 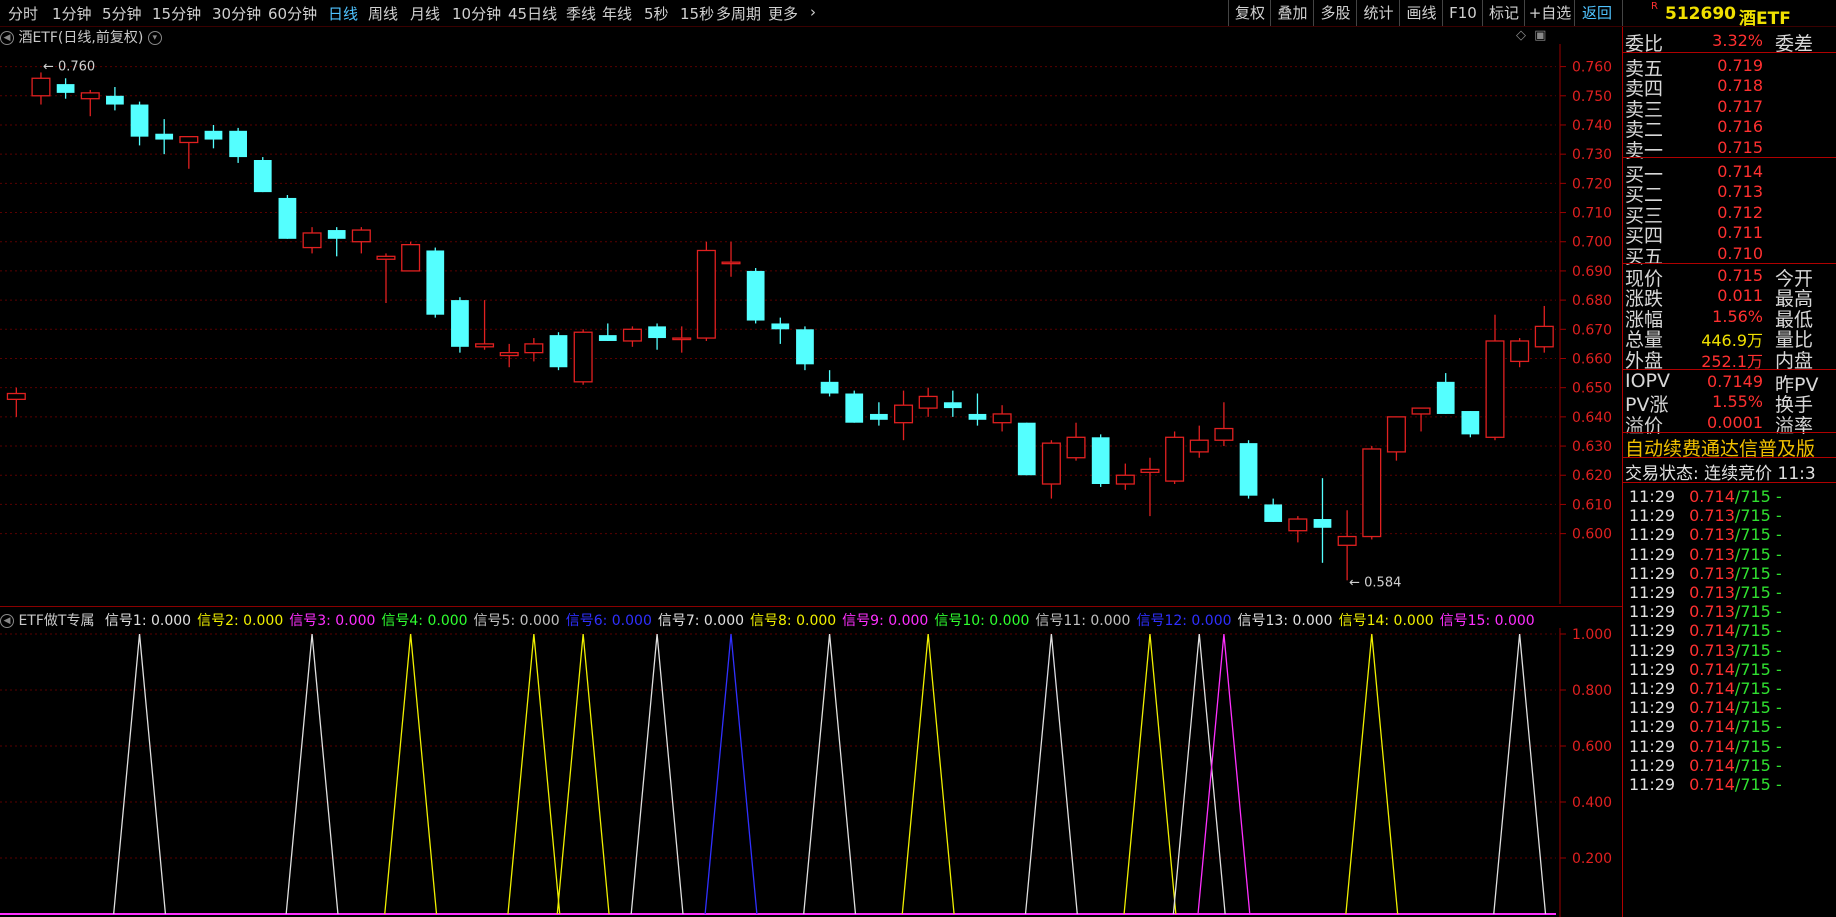 What do you see at coordinates (1249, 13) in the screenshot?
I see `toolbar-button-0: 复权` at bounding box center [1249, 13].